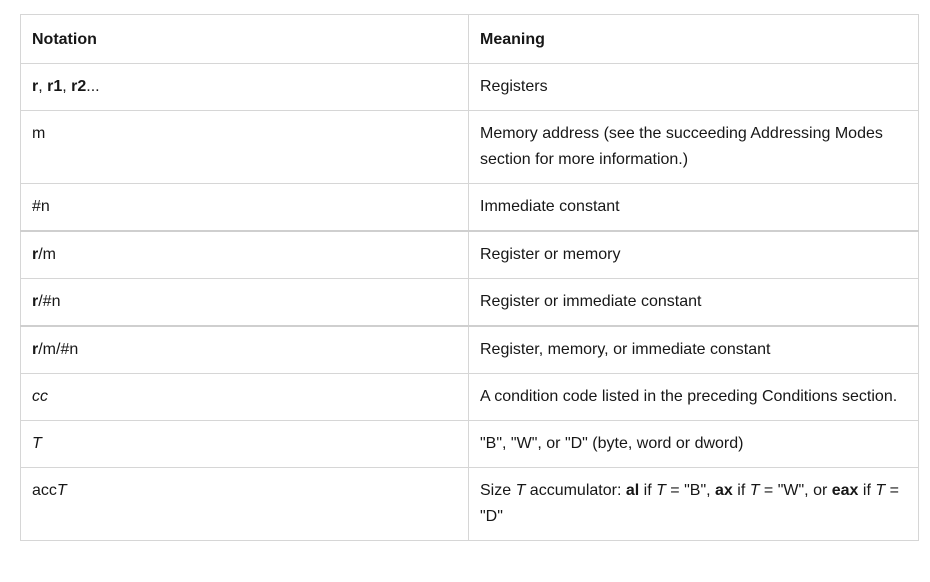 The height and width of the screenshot is (582, 930). I want to click on meaning-cell: Register or memory, so click(693, 254).